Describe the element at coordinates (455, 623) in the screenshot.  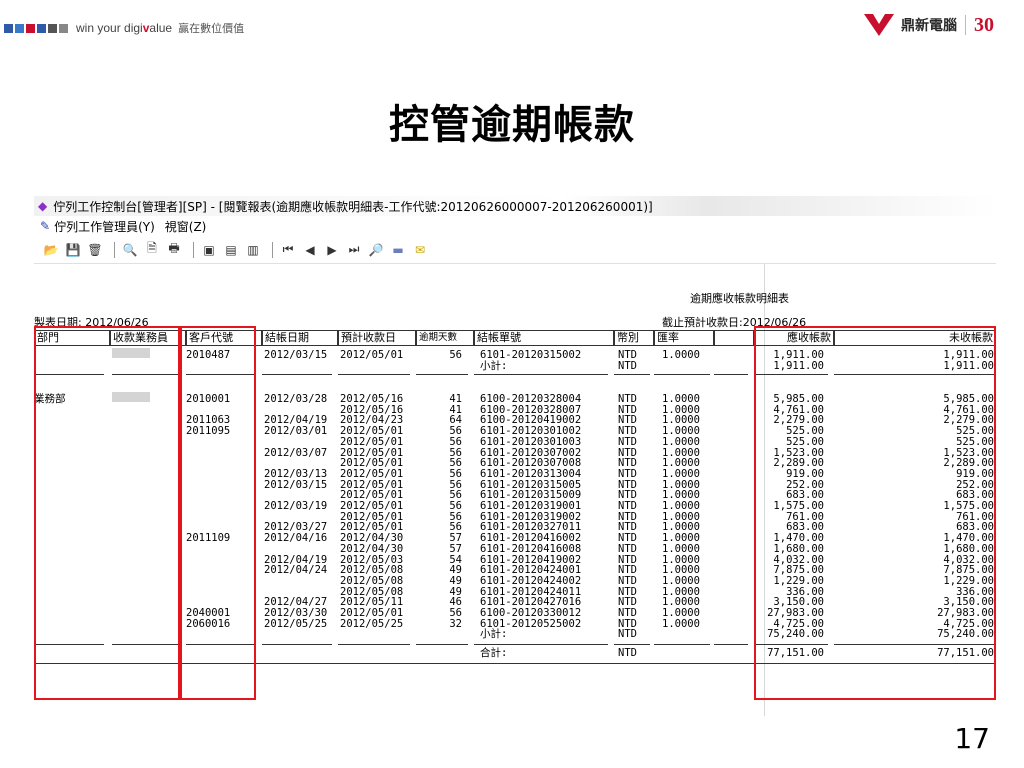
I see `overdue-days: 32` at that location.